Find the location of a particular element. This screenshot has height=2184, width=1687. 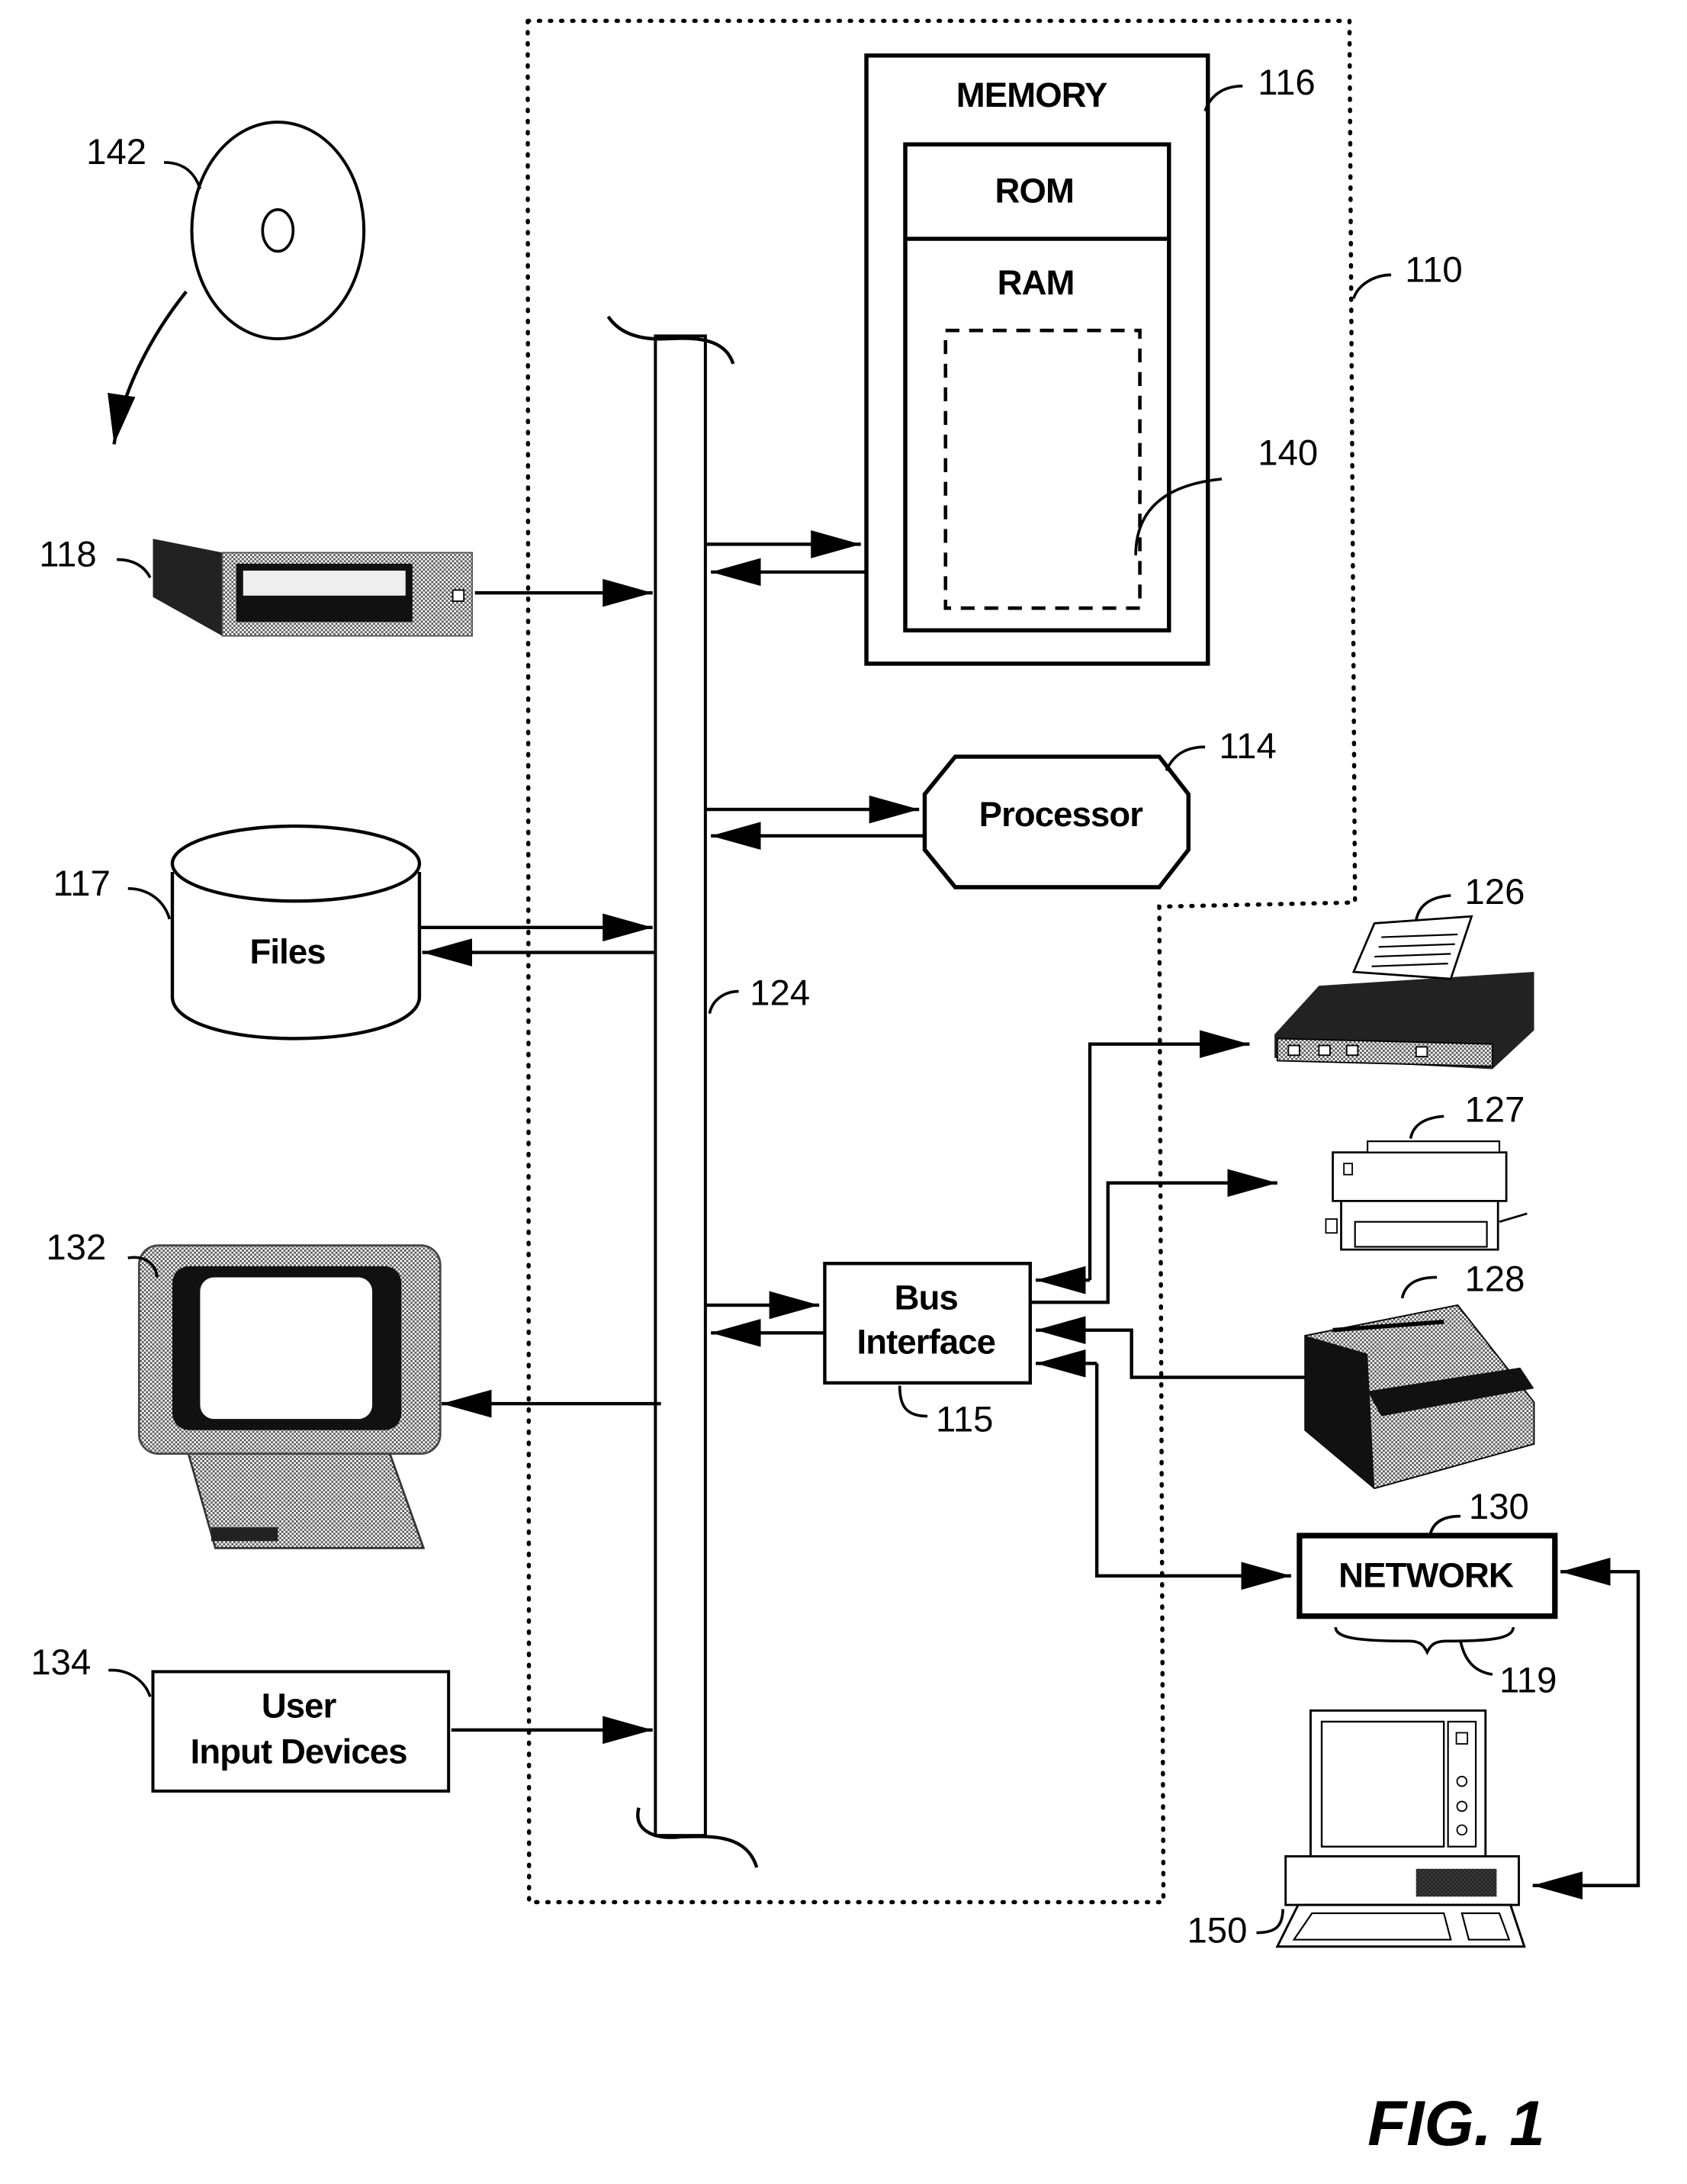

disc-to-drive-arrow is located at coordinates (148, 367).